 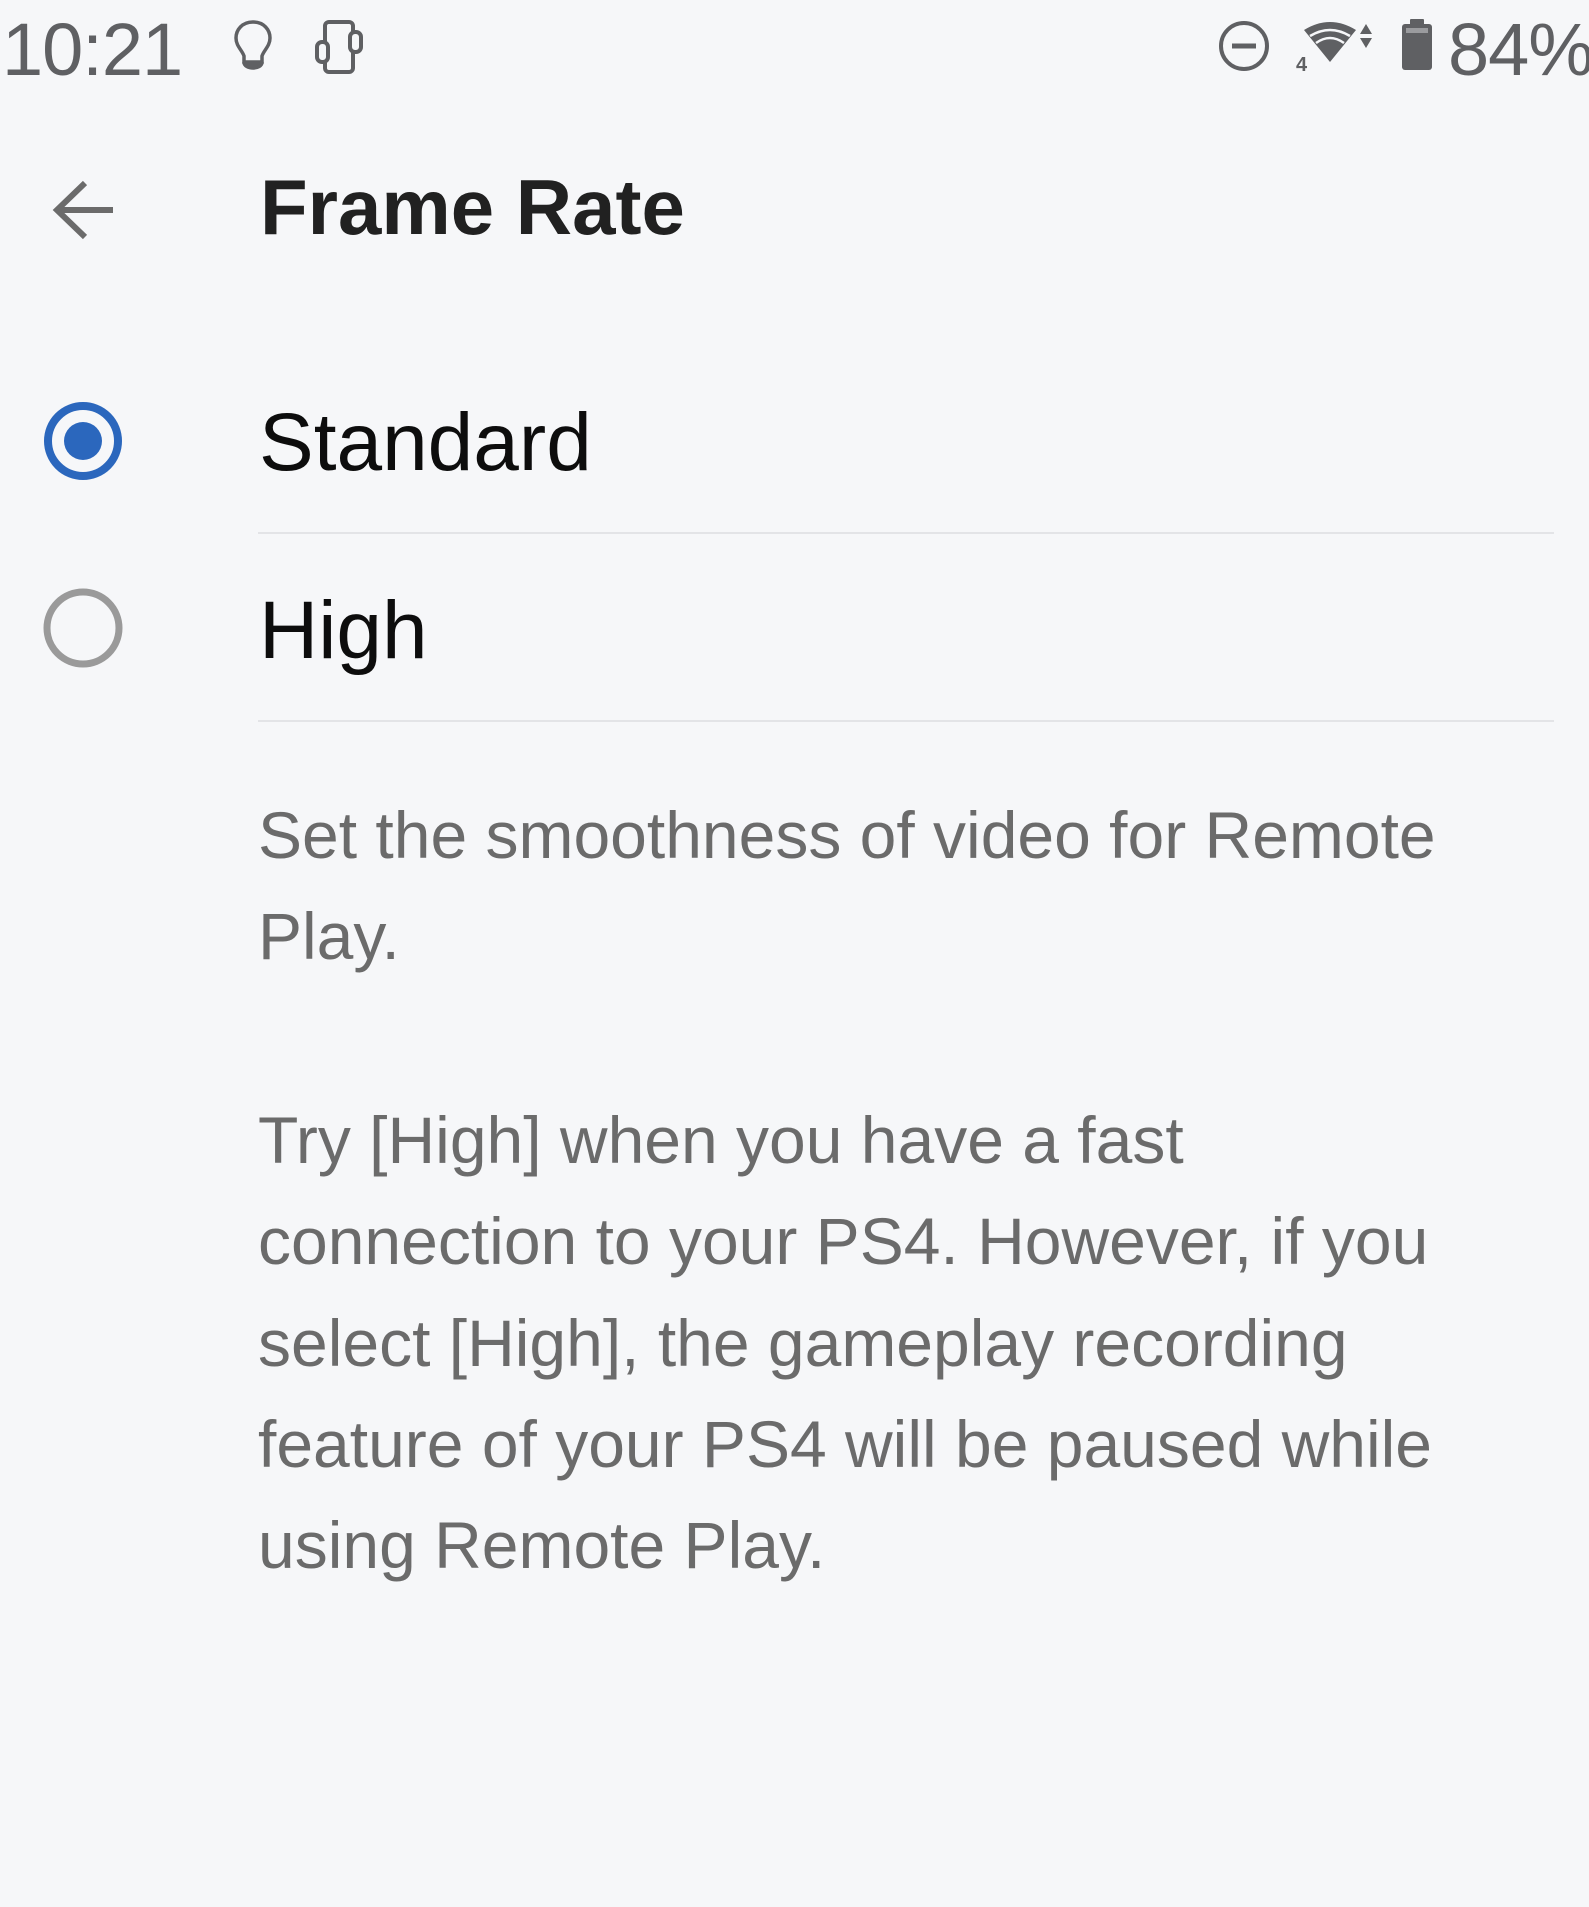 What do you see at coordinates (329, 936) in the screenshot?
I see `description-line: Play.` at bounding box center [329, 936].